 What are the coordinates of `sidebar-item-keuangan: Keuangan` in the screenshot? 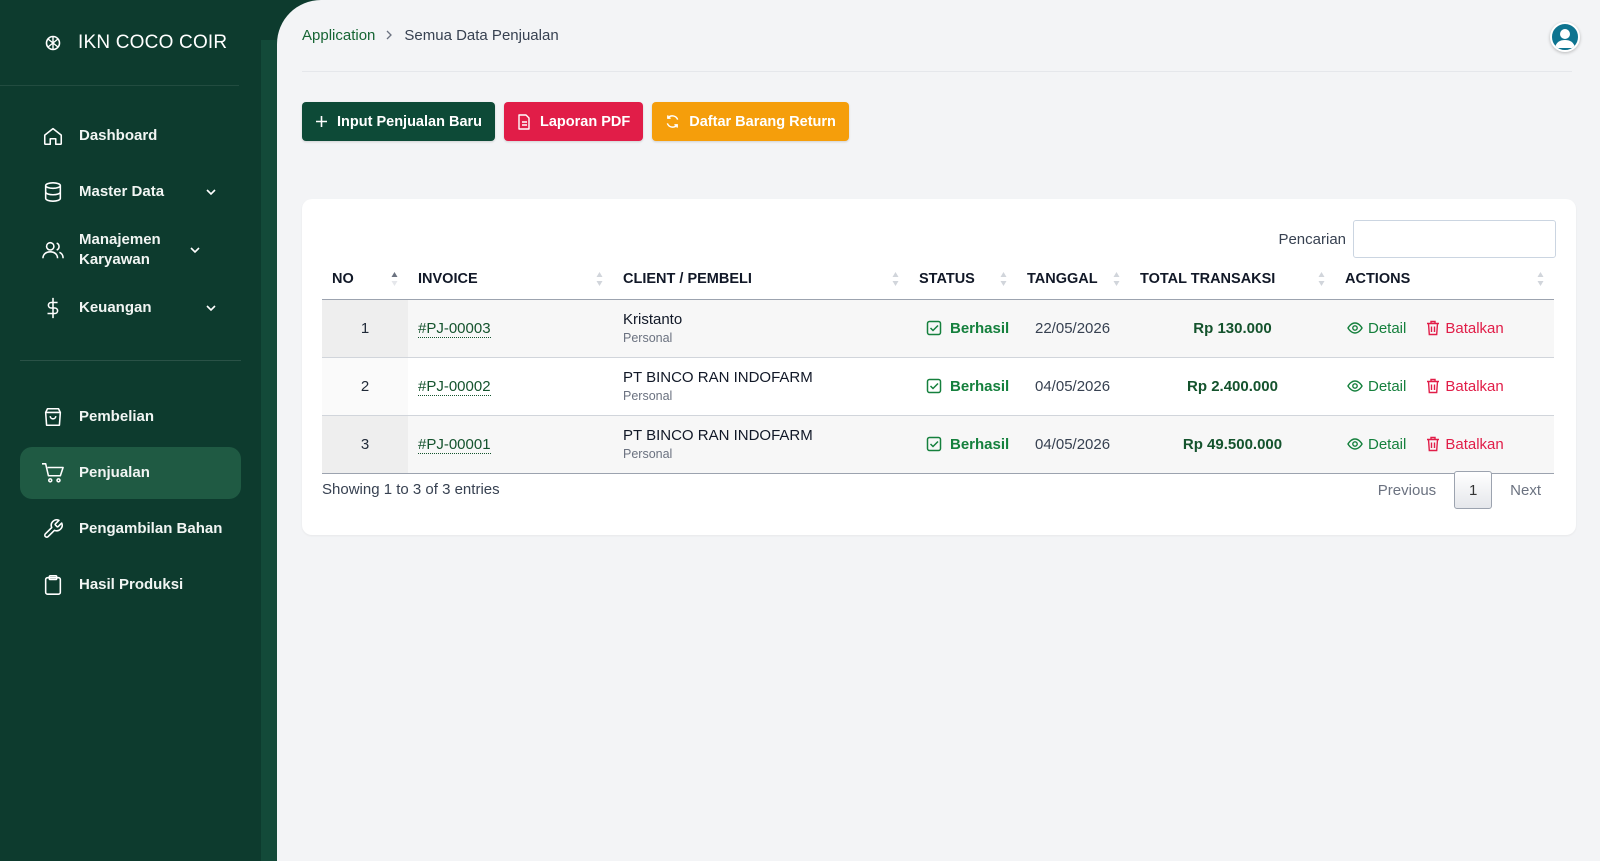 It's located at (130, 308).